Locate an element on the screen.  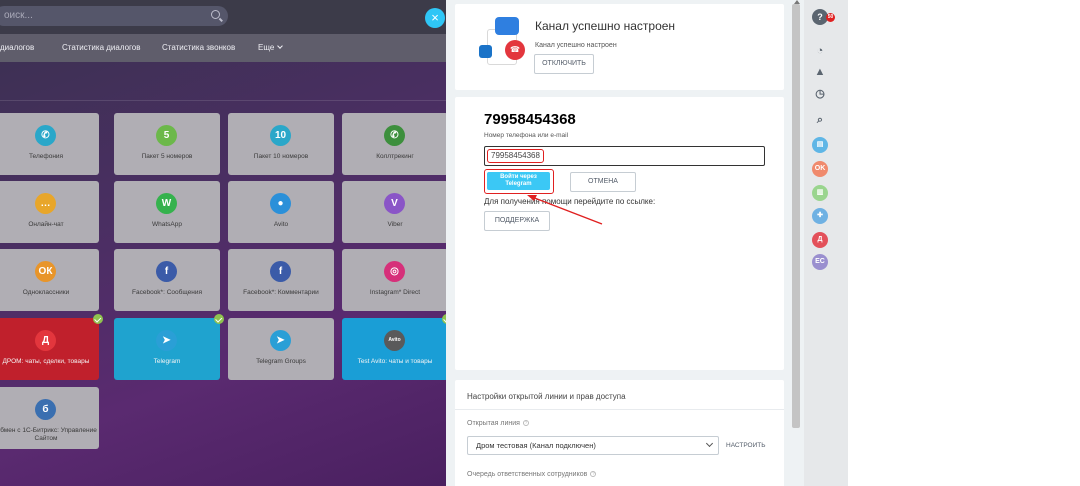
help-icon: ? 50 is located at coordinates (823, 17).